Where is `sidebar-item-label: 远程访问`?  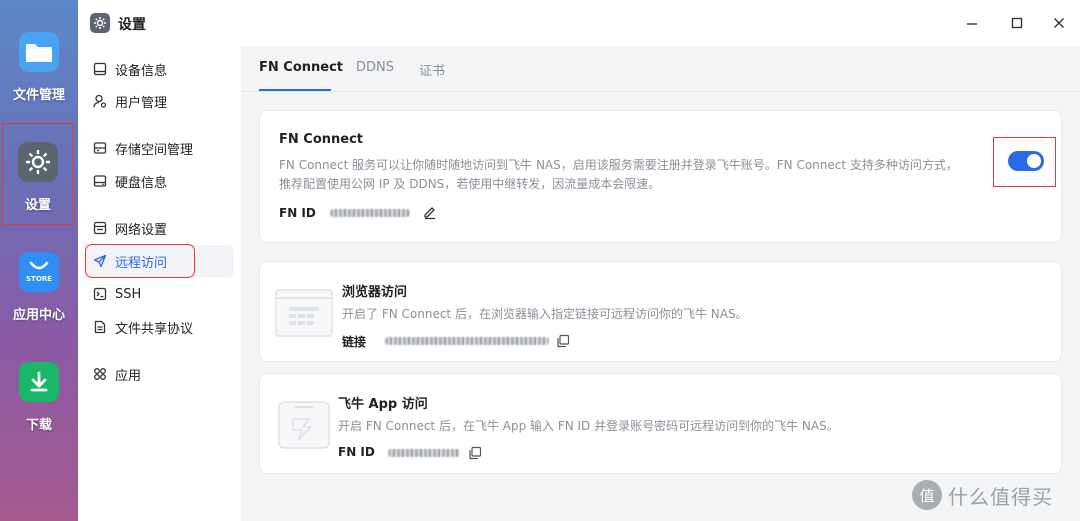 sidebar-item-label: 远程访问 is located at coordinates (141, 263).